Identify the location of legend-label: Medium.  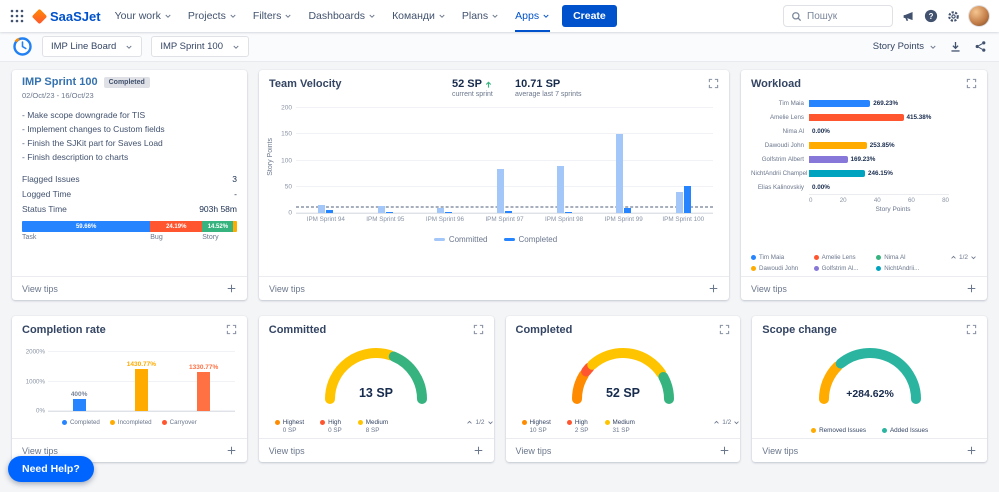
(623, 422).